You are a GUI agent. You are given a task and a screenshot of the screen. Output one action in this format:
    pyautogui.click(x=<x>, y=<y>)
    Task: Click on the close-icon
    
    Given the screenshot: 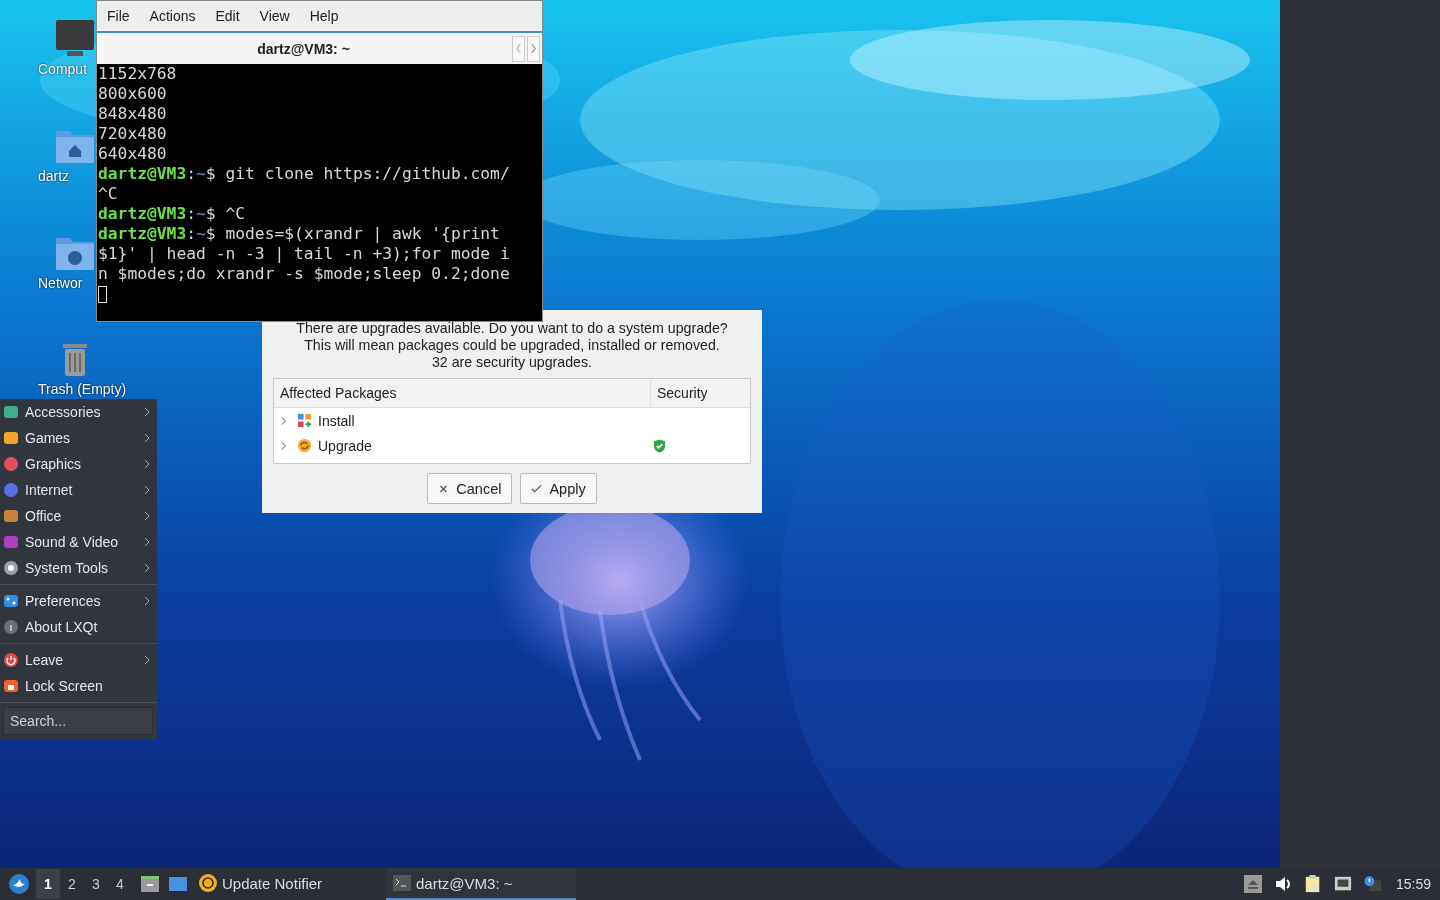 What is the action you would take?
    pyautogui.click(x=444, y=488)
    